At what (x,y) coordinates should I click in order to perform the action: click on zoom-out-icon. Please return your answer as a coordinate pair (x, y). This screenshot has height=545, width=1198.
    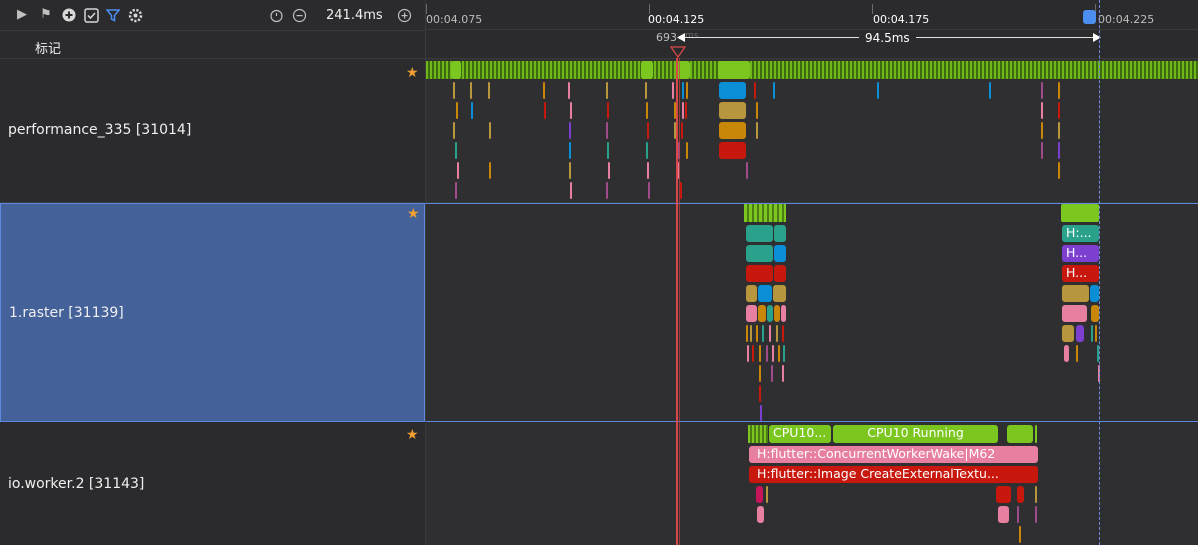
    Looking at the image, I should click on (299, 15).